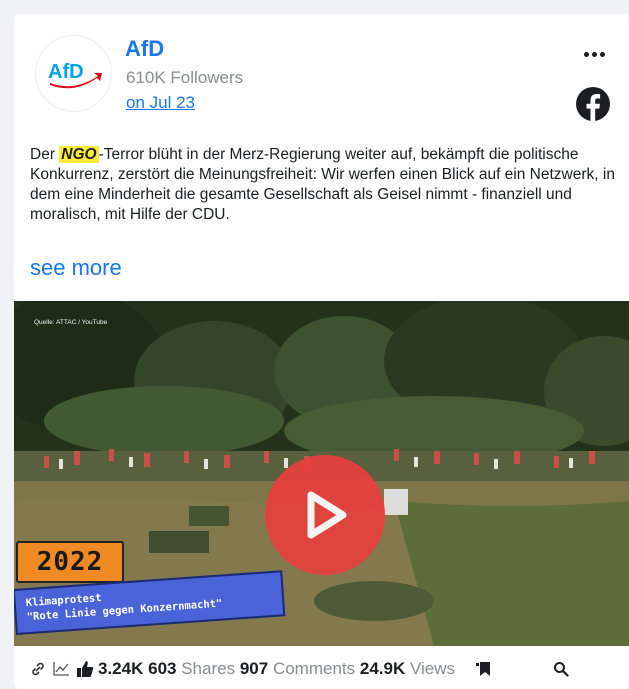 This screenshot has width=629, height=689. I want to click on shares-label: Shares, so click(208, 669).